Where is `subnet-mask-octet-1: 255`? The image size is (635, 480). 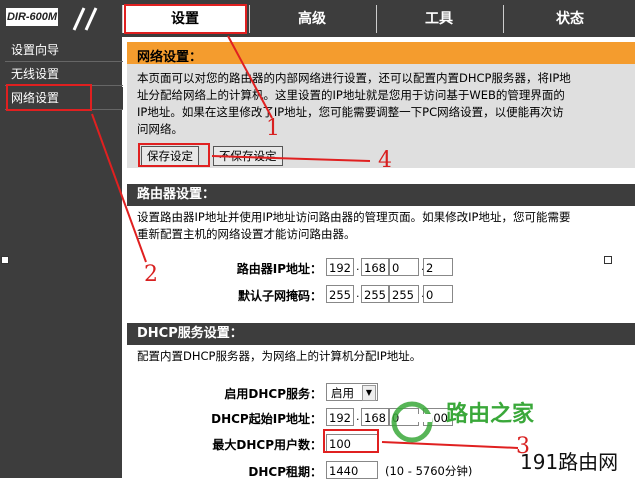
subnet-mask-octet-1: 255 is located at coordinates (340, 294).